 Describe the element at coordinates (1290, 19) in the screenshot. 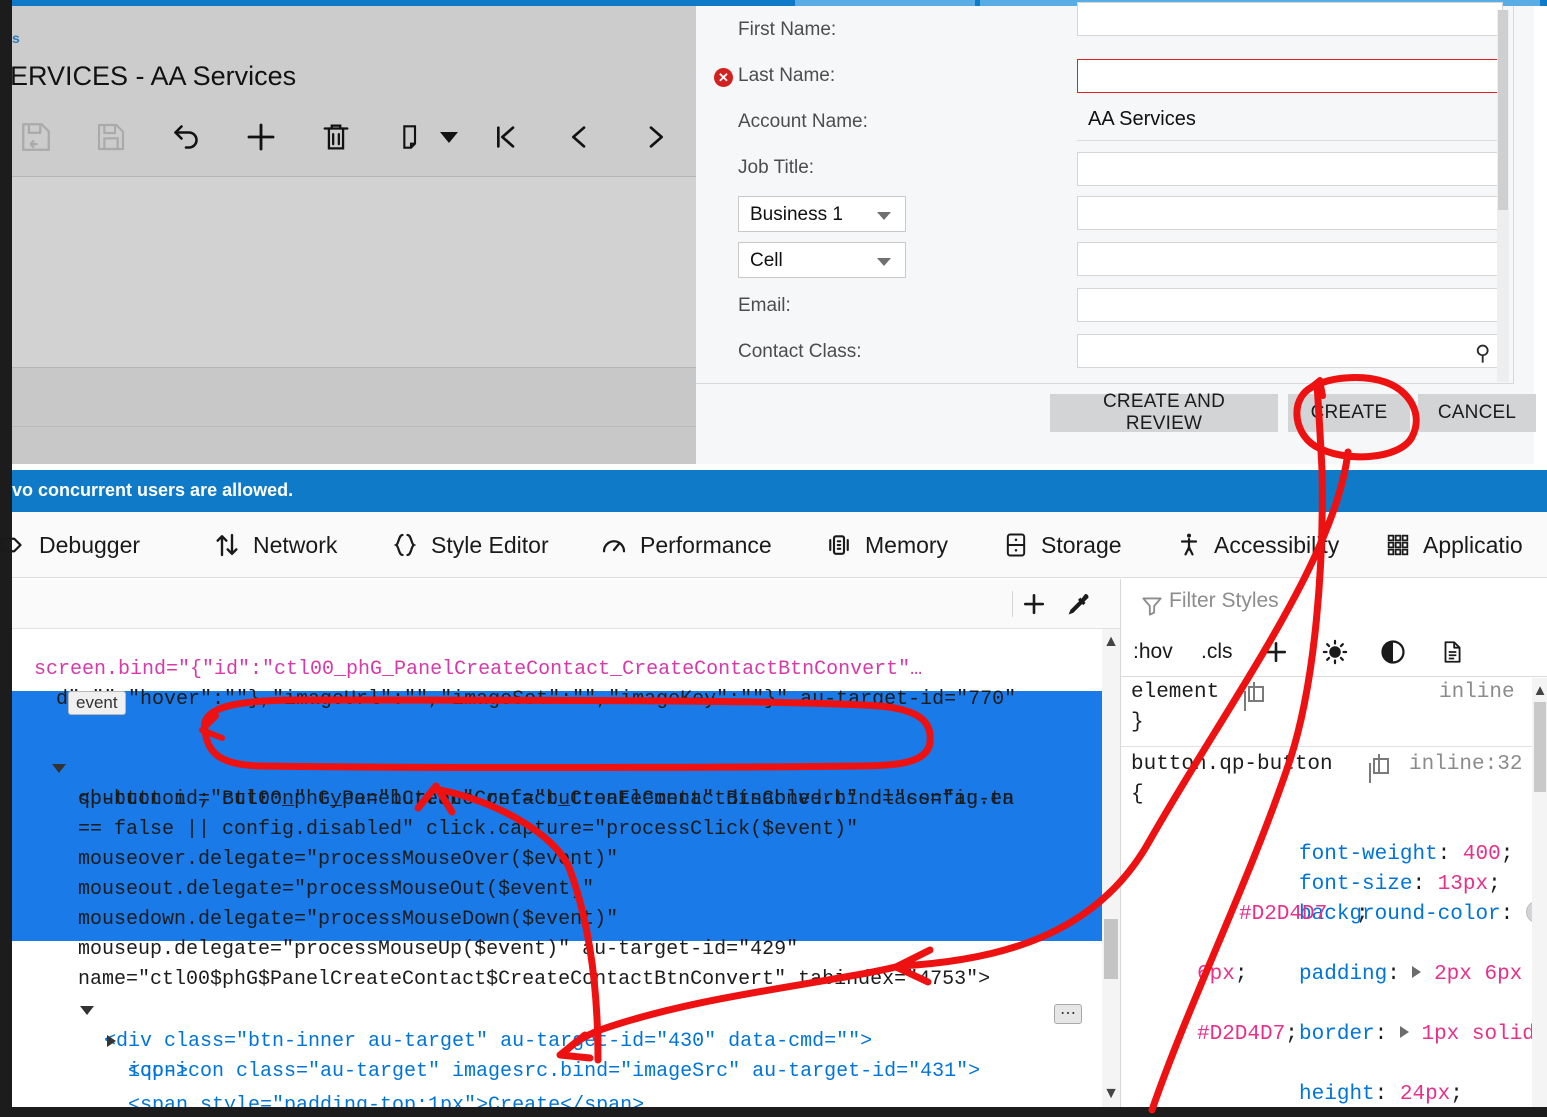

I see `first-name-input` at that location.